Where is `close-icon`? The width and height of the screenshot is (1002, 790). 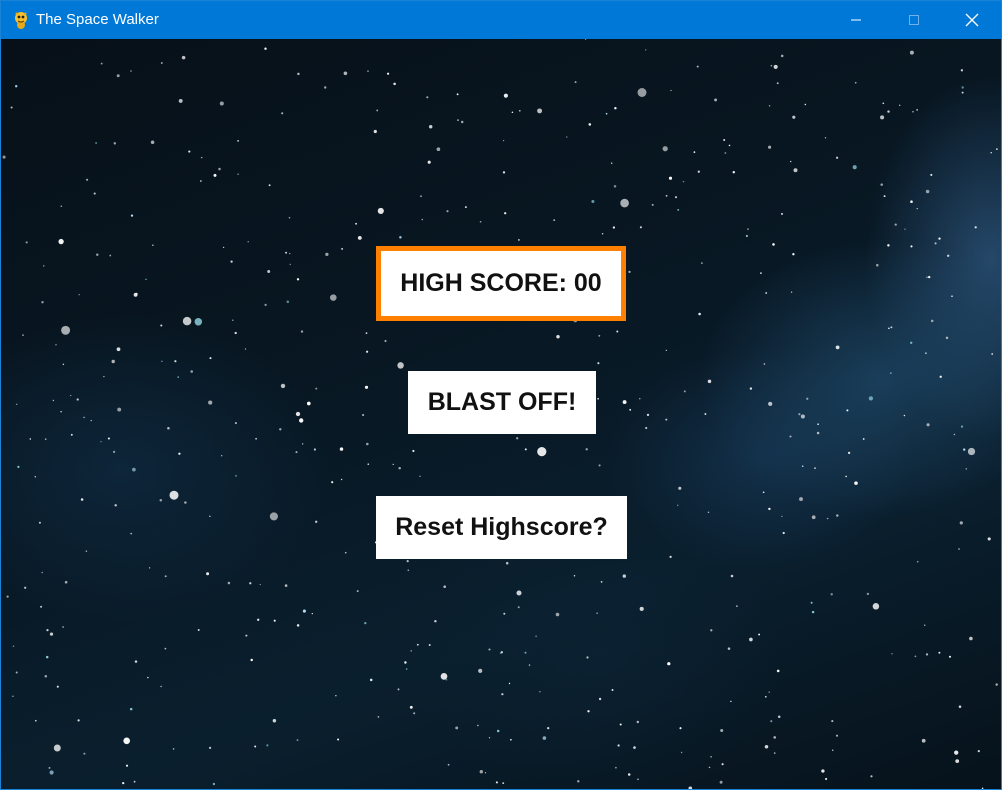
close-icon is located at coordinates (972, 20).